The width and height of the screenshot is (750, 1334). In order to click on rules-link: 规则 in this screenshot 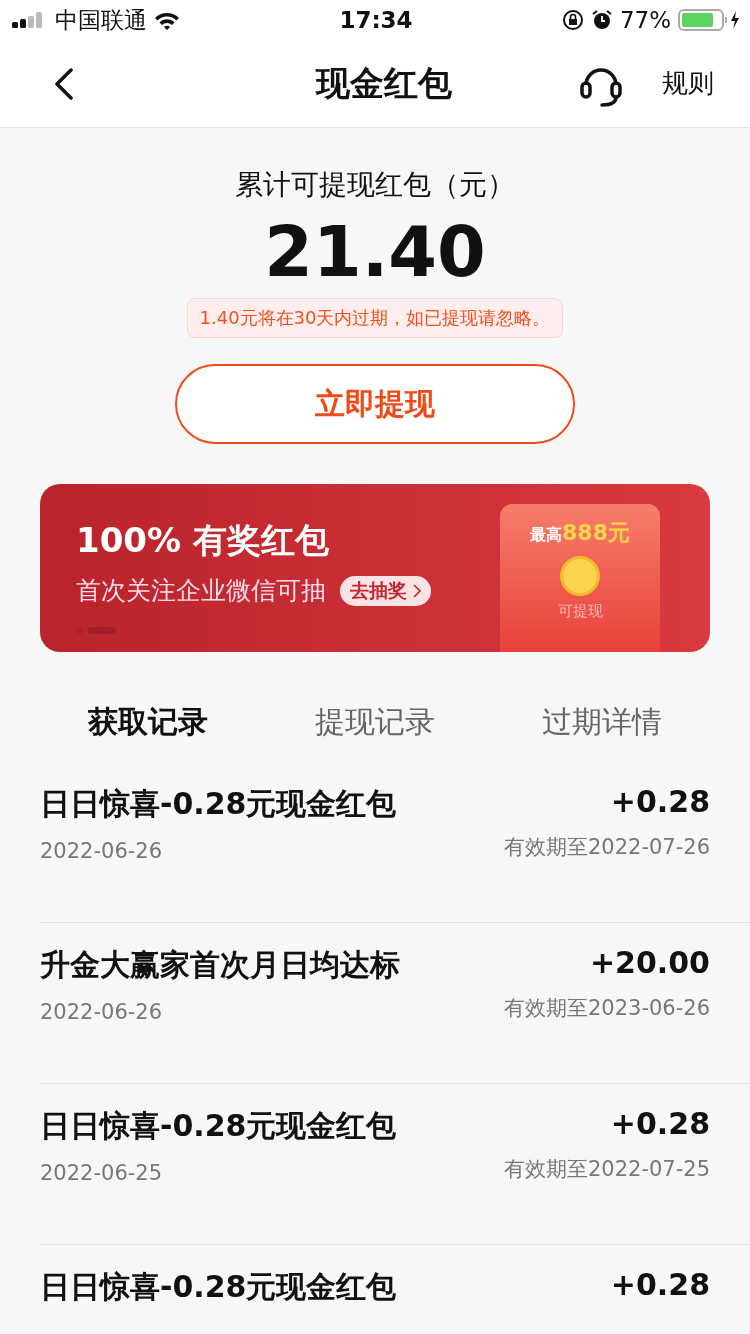, I will do `click(688, 83)`.